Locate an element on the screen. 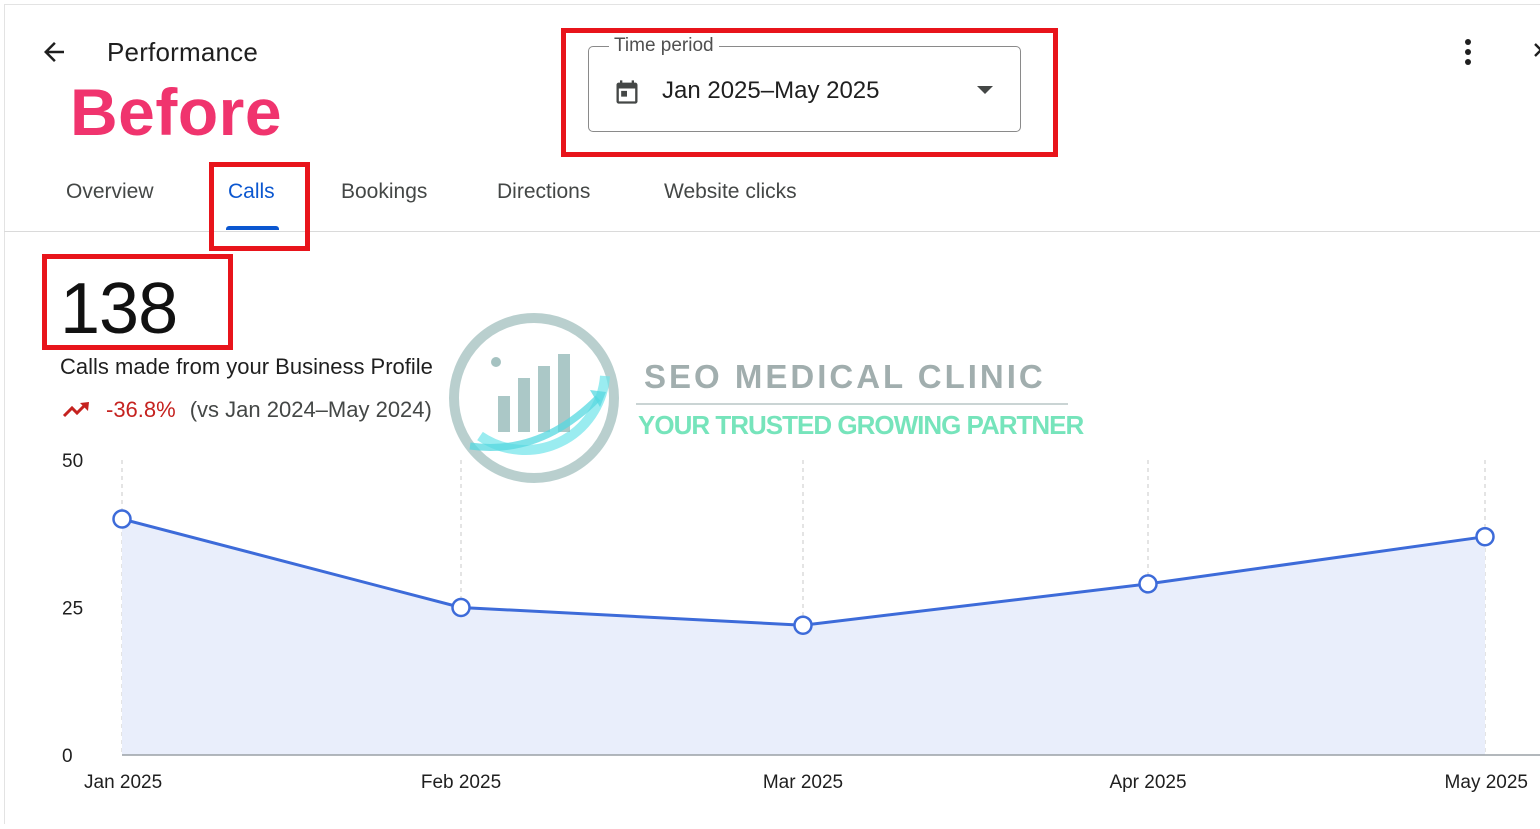 This screenshot has width=1540, height=829. time-period-select: Time period Jan 2025–May 2025 is located at coordinates (804, 83).